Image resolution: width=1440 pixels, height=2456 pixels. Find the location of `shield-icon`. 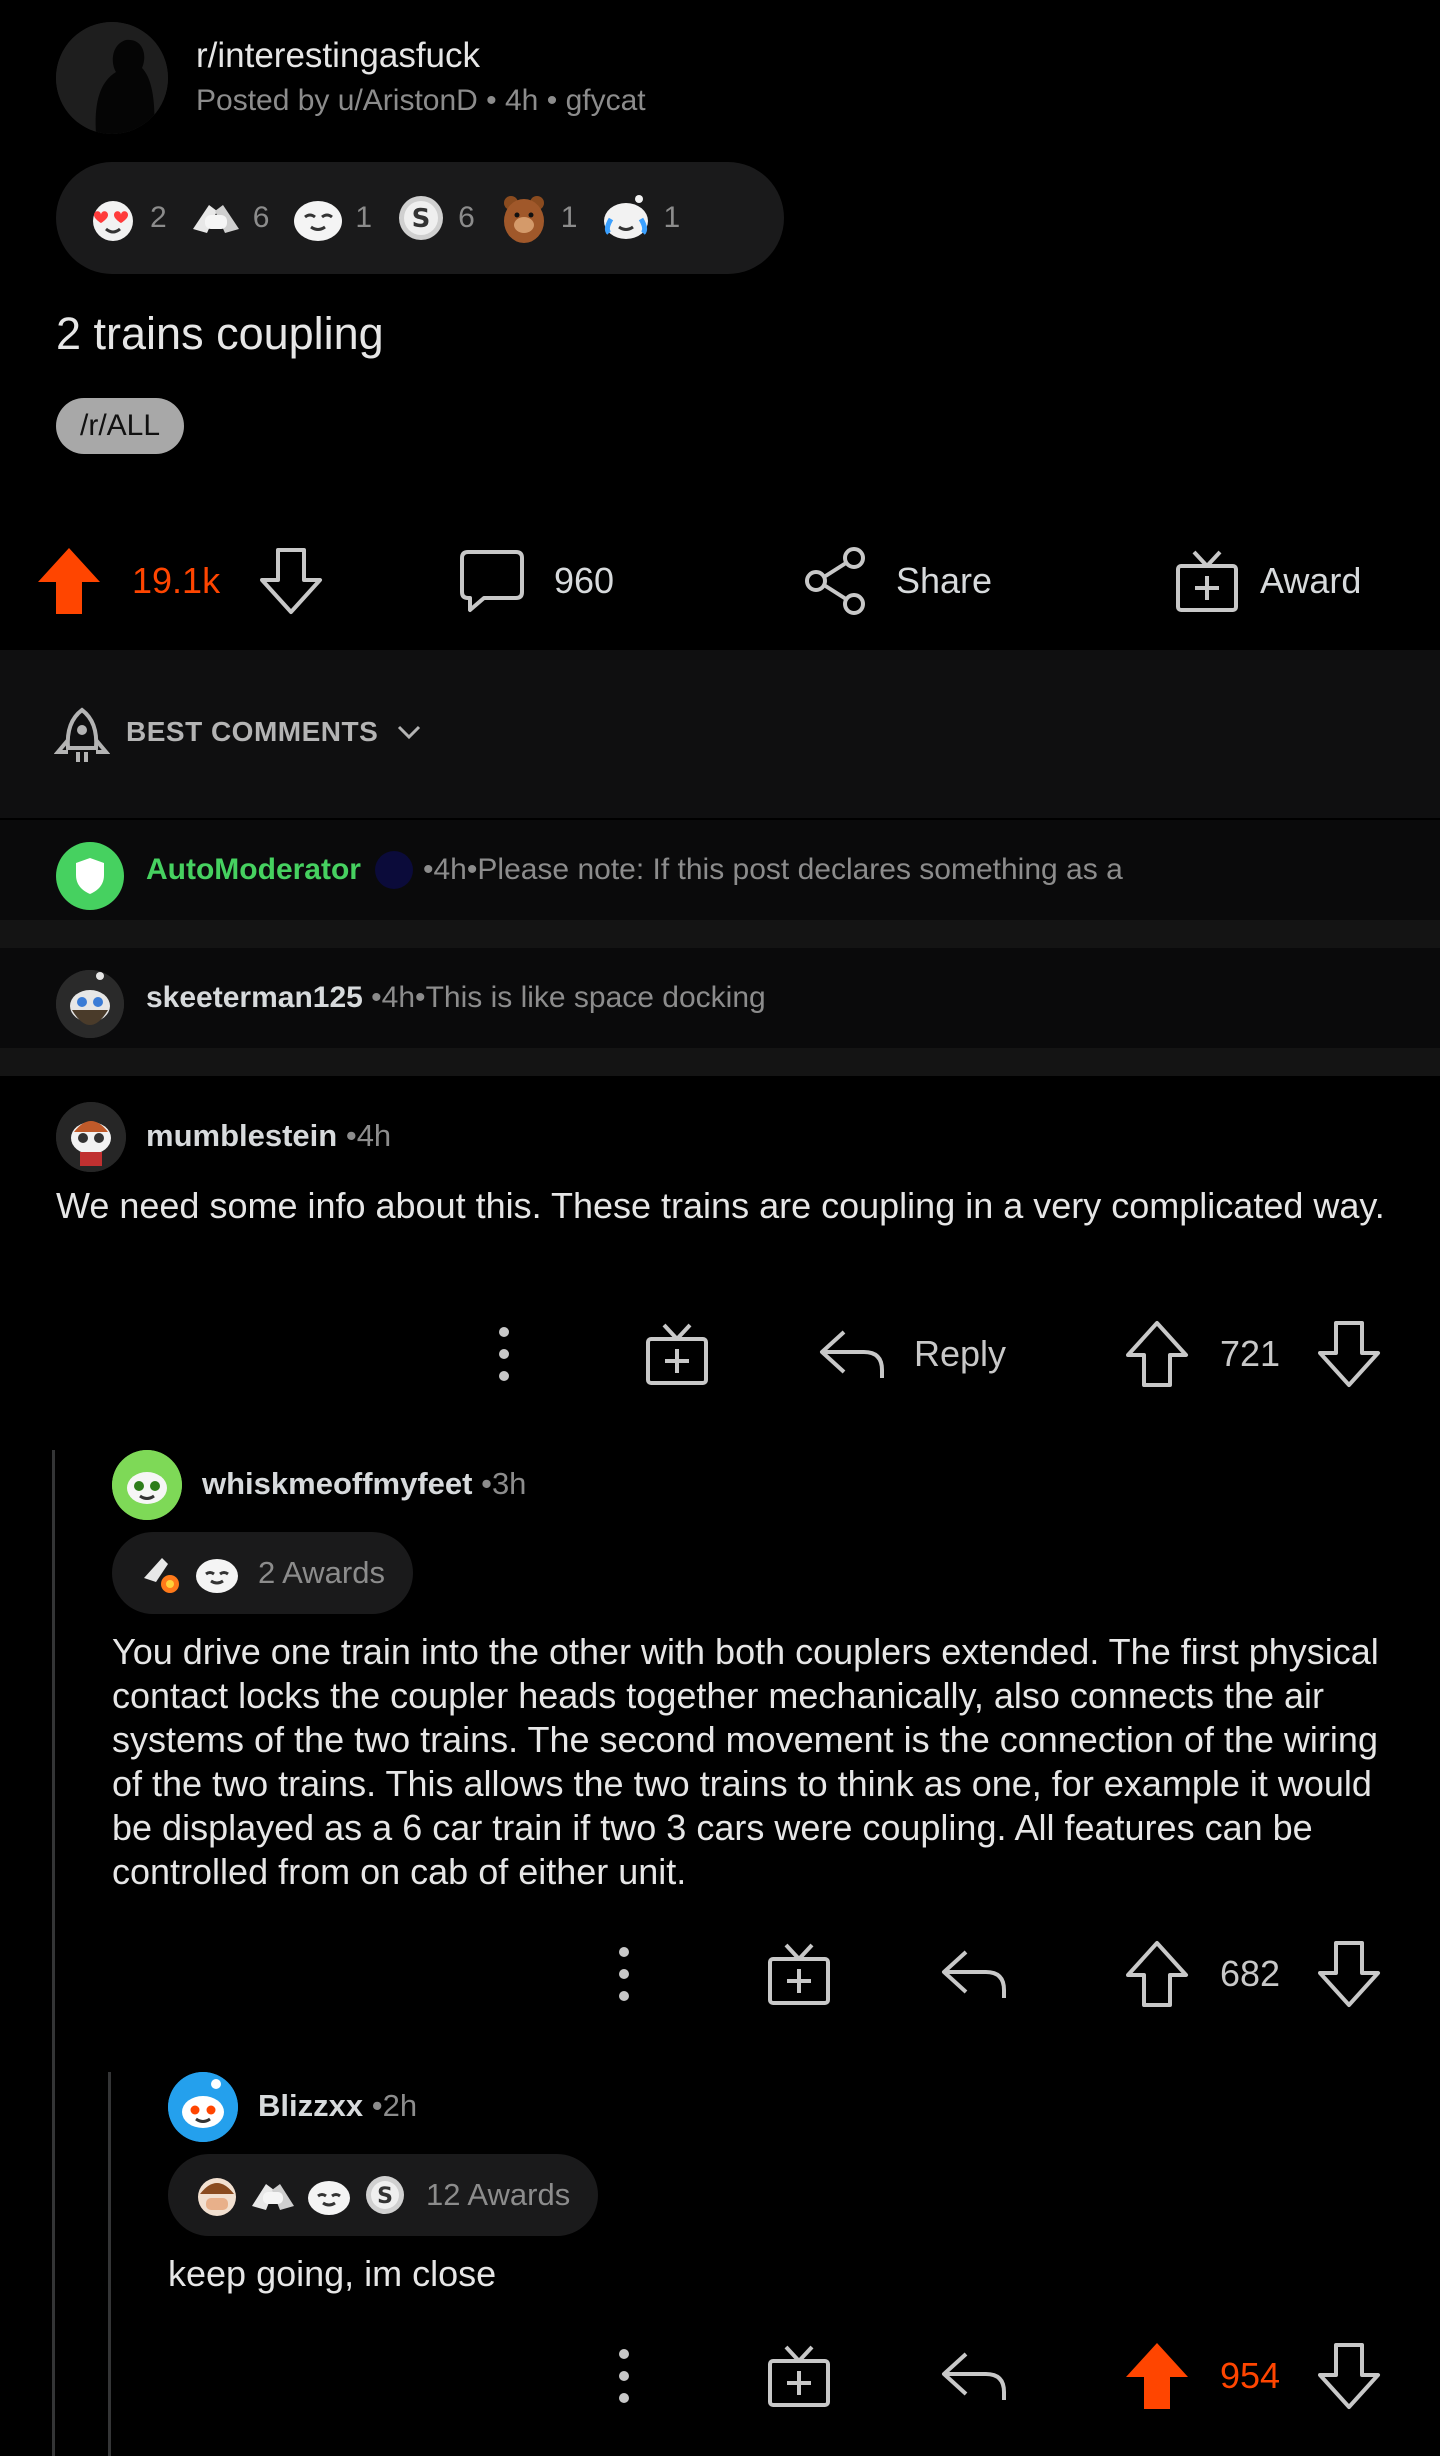

shield-icon is located at coordinates (90, 876).